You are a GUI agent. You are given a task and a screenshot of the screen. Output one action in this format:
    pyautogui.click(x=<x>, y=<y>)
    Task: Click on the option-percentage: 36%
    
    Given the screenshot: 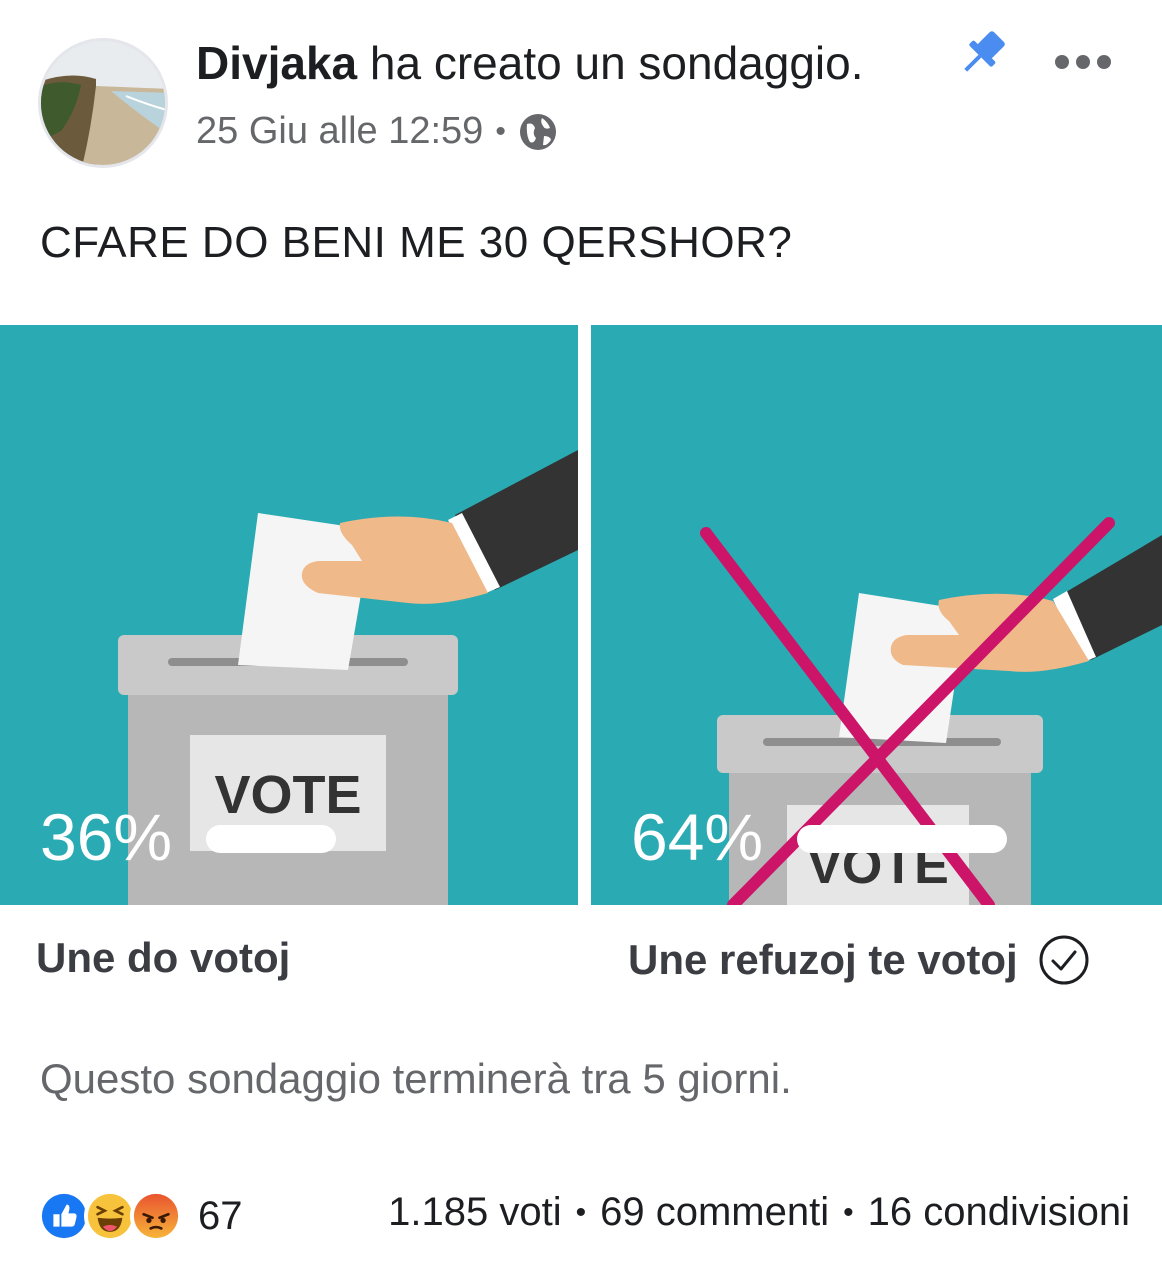 What is the action you would take?
    pyautogui.click(x=106, y=837)
    